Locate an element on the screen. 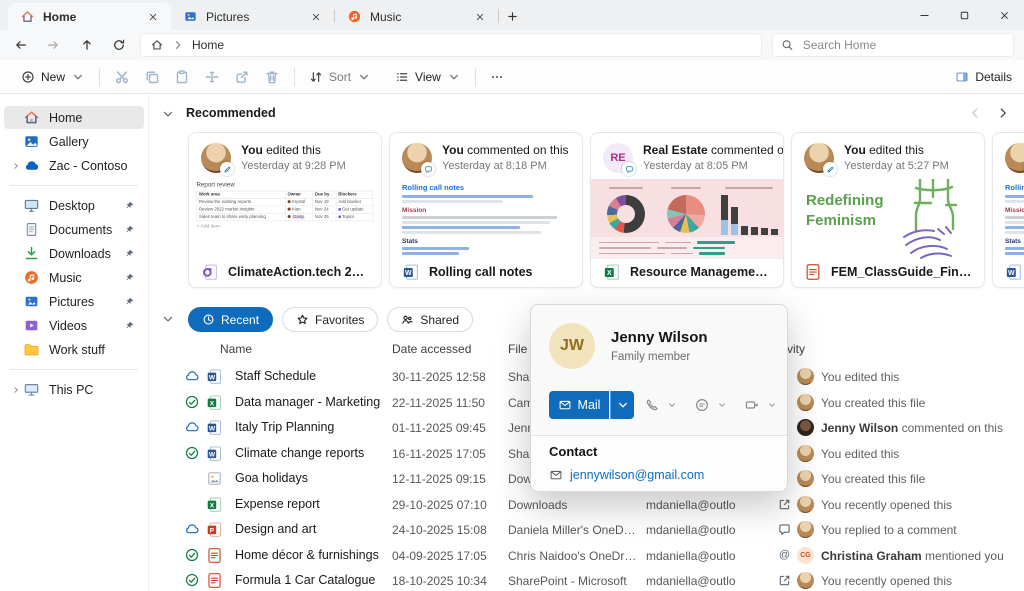 Image resolution: width=1024 pixels, height=591 pixels. close-button is located at coordinates (1004, 15).